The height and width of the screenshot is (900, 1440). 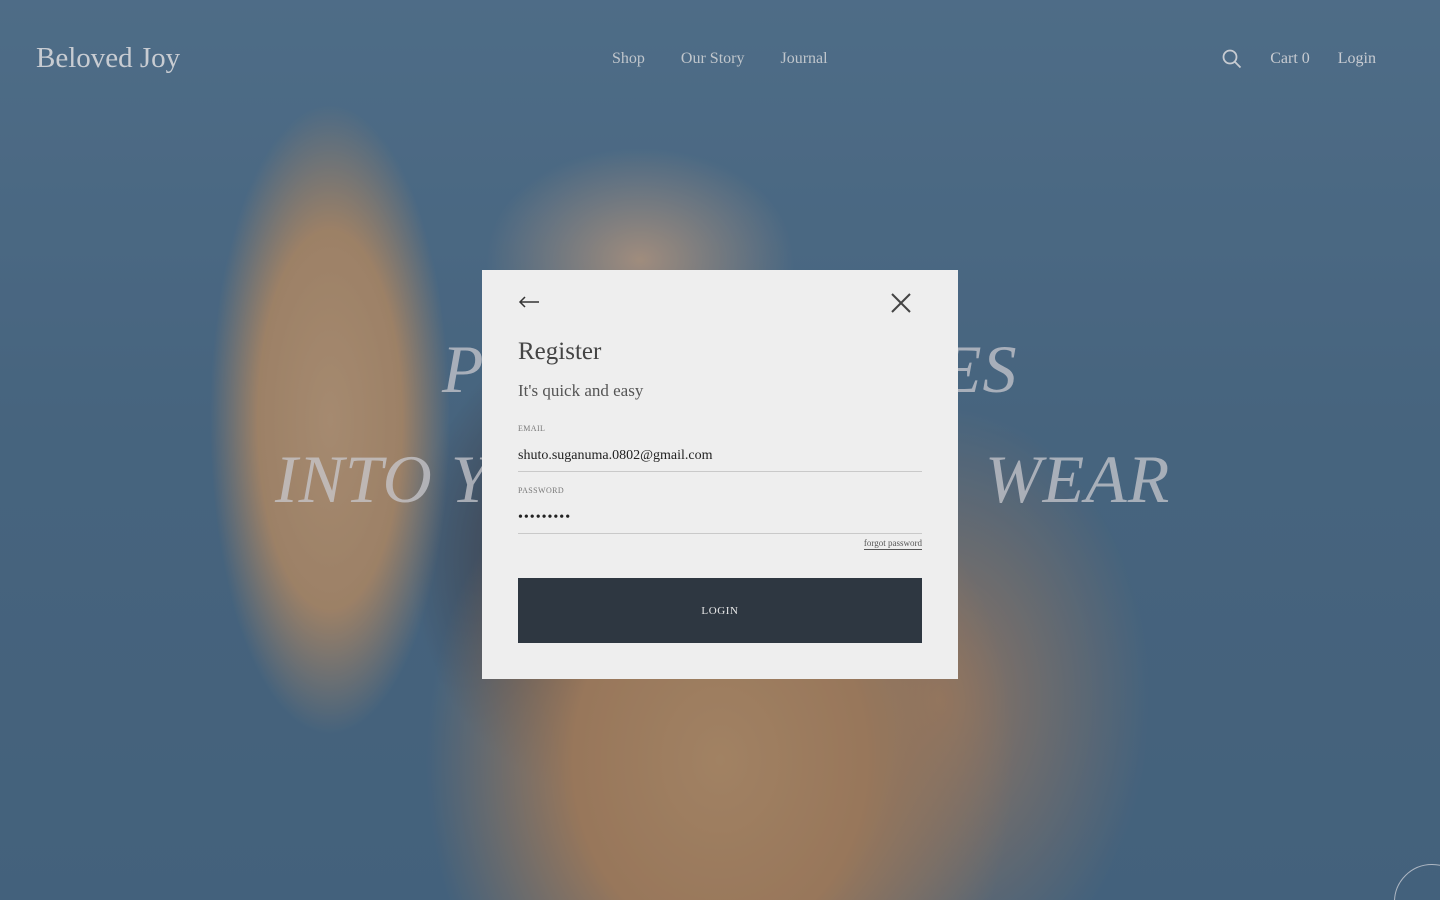 I want to click on modal-title: Register, so click(x=560, y=351).